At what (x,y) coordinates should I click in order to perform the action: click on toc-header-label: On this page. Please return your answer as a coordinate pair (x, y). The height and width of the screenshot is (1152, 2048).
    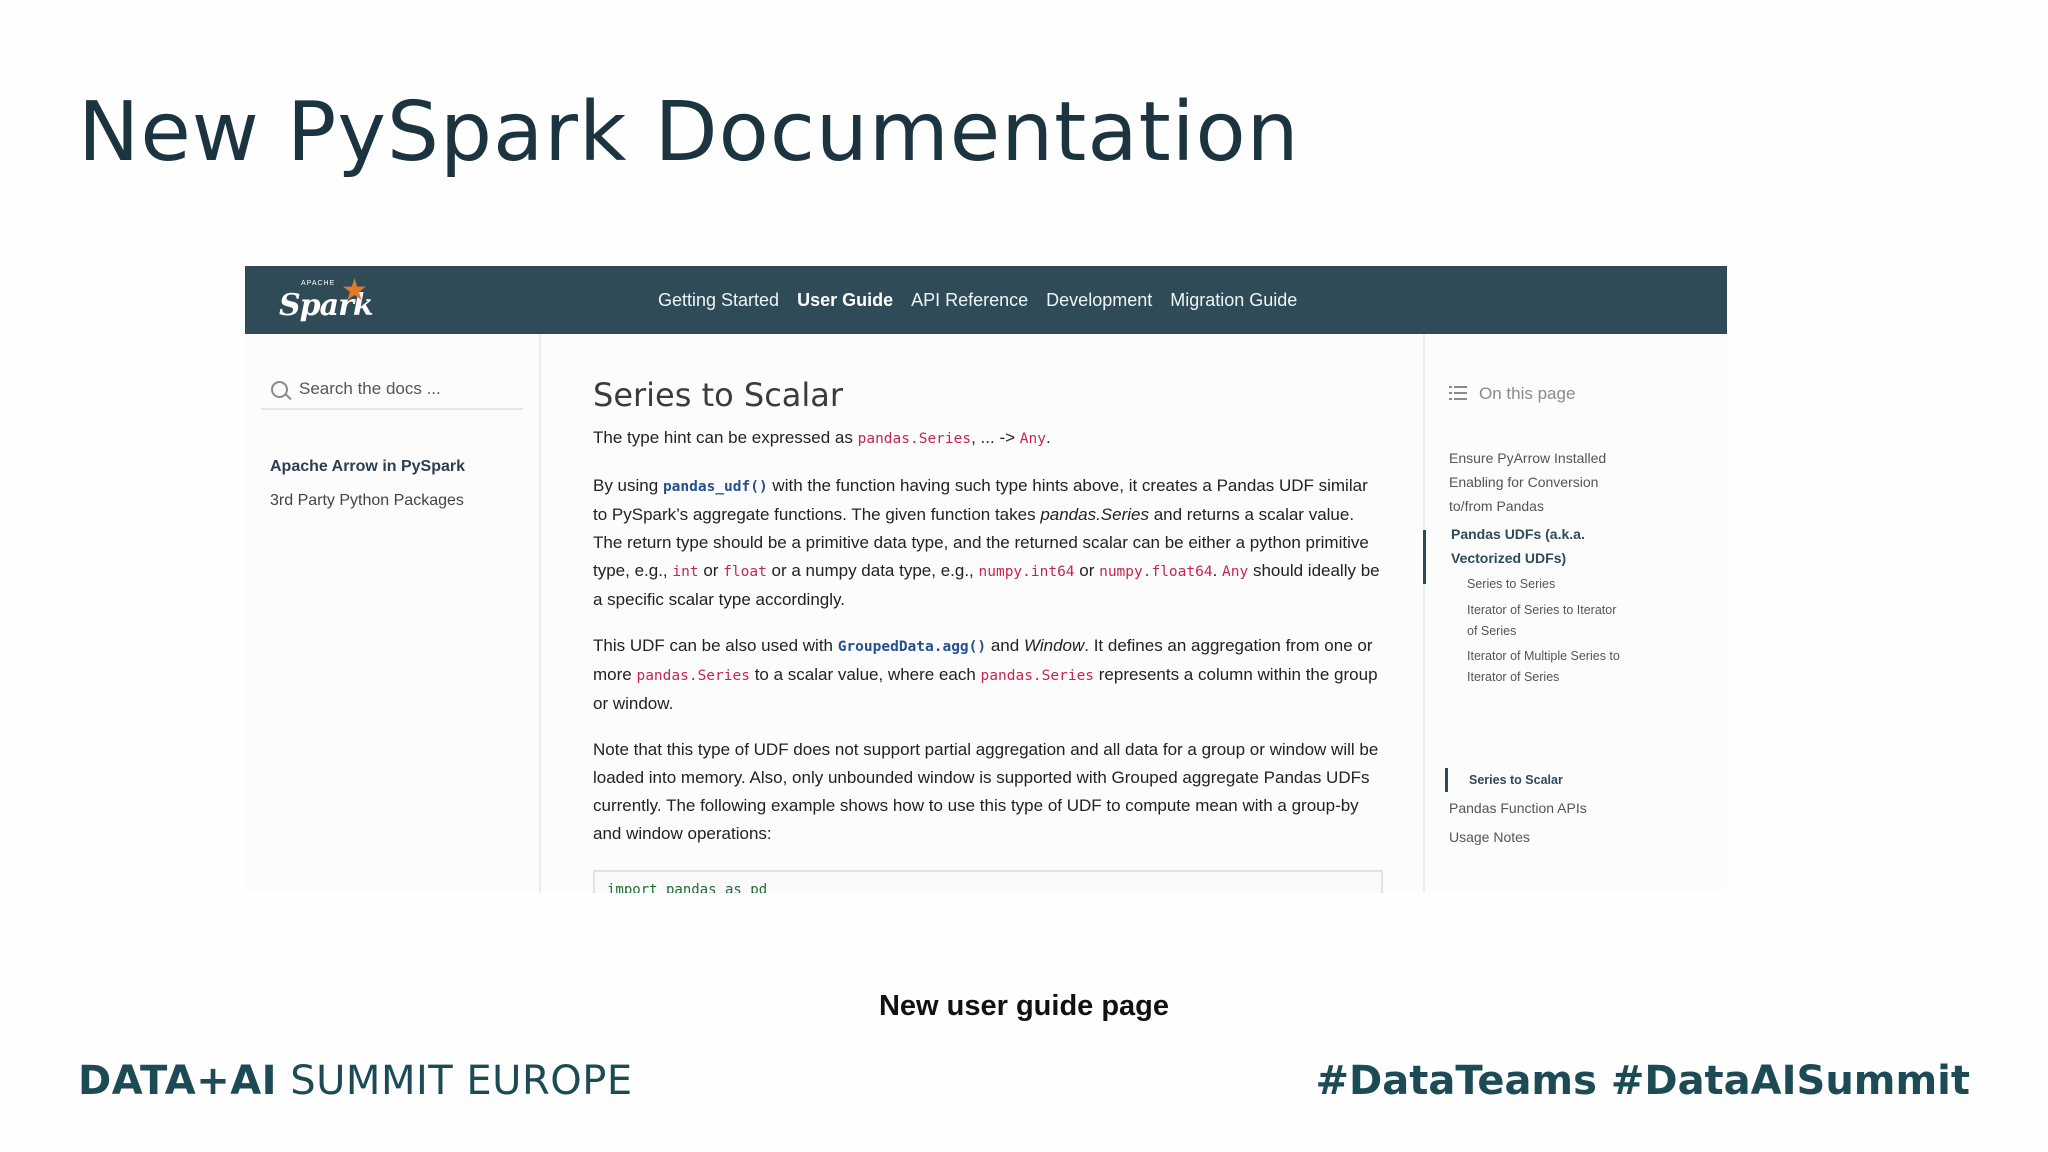
    Looking at the image, I should click on (1527, 393).